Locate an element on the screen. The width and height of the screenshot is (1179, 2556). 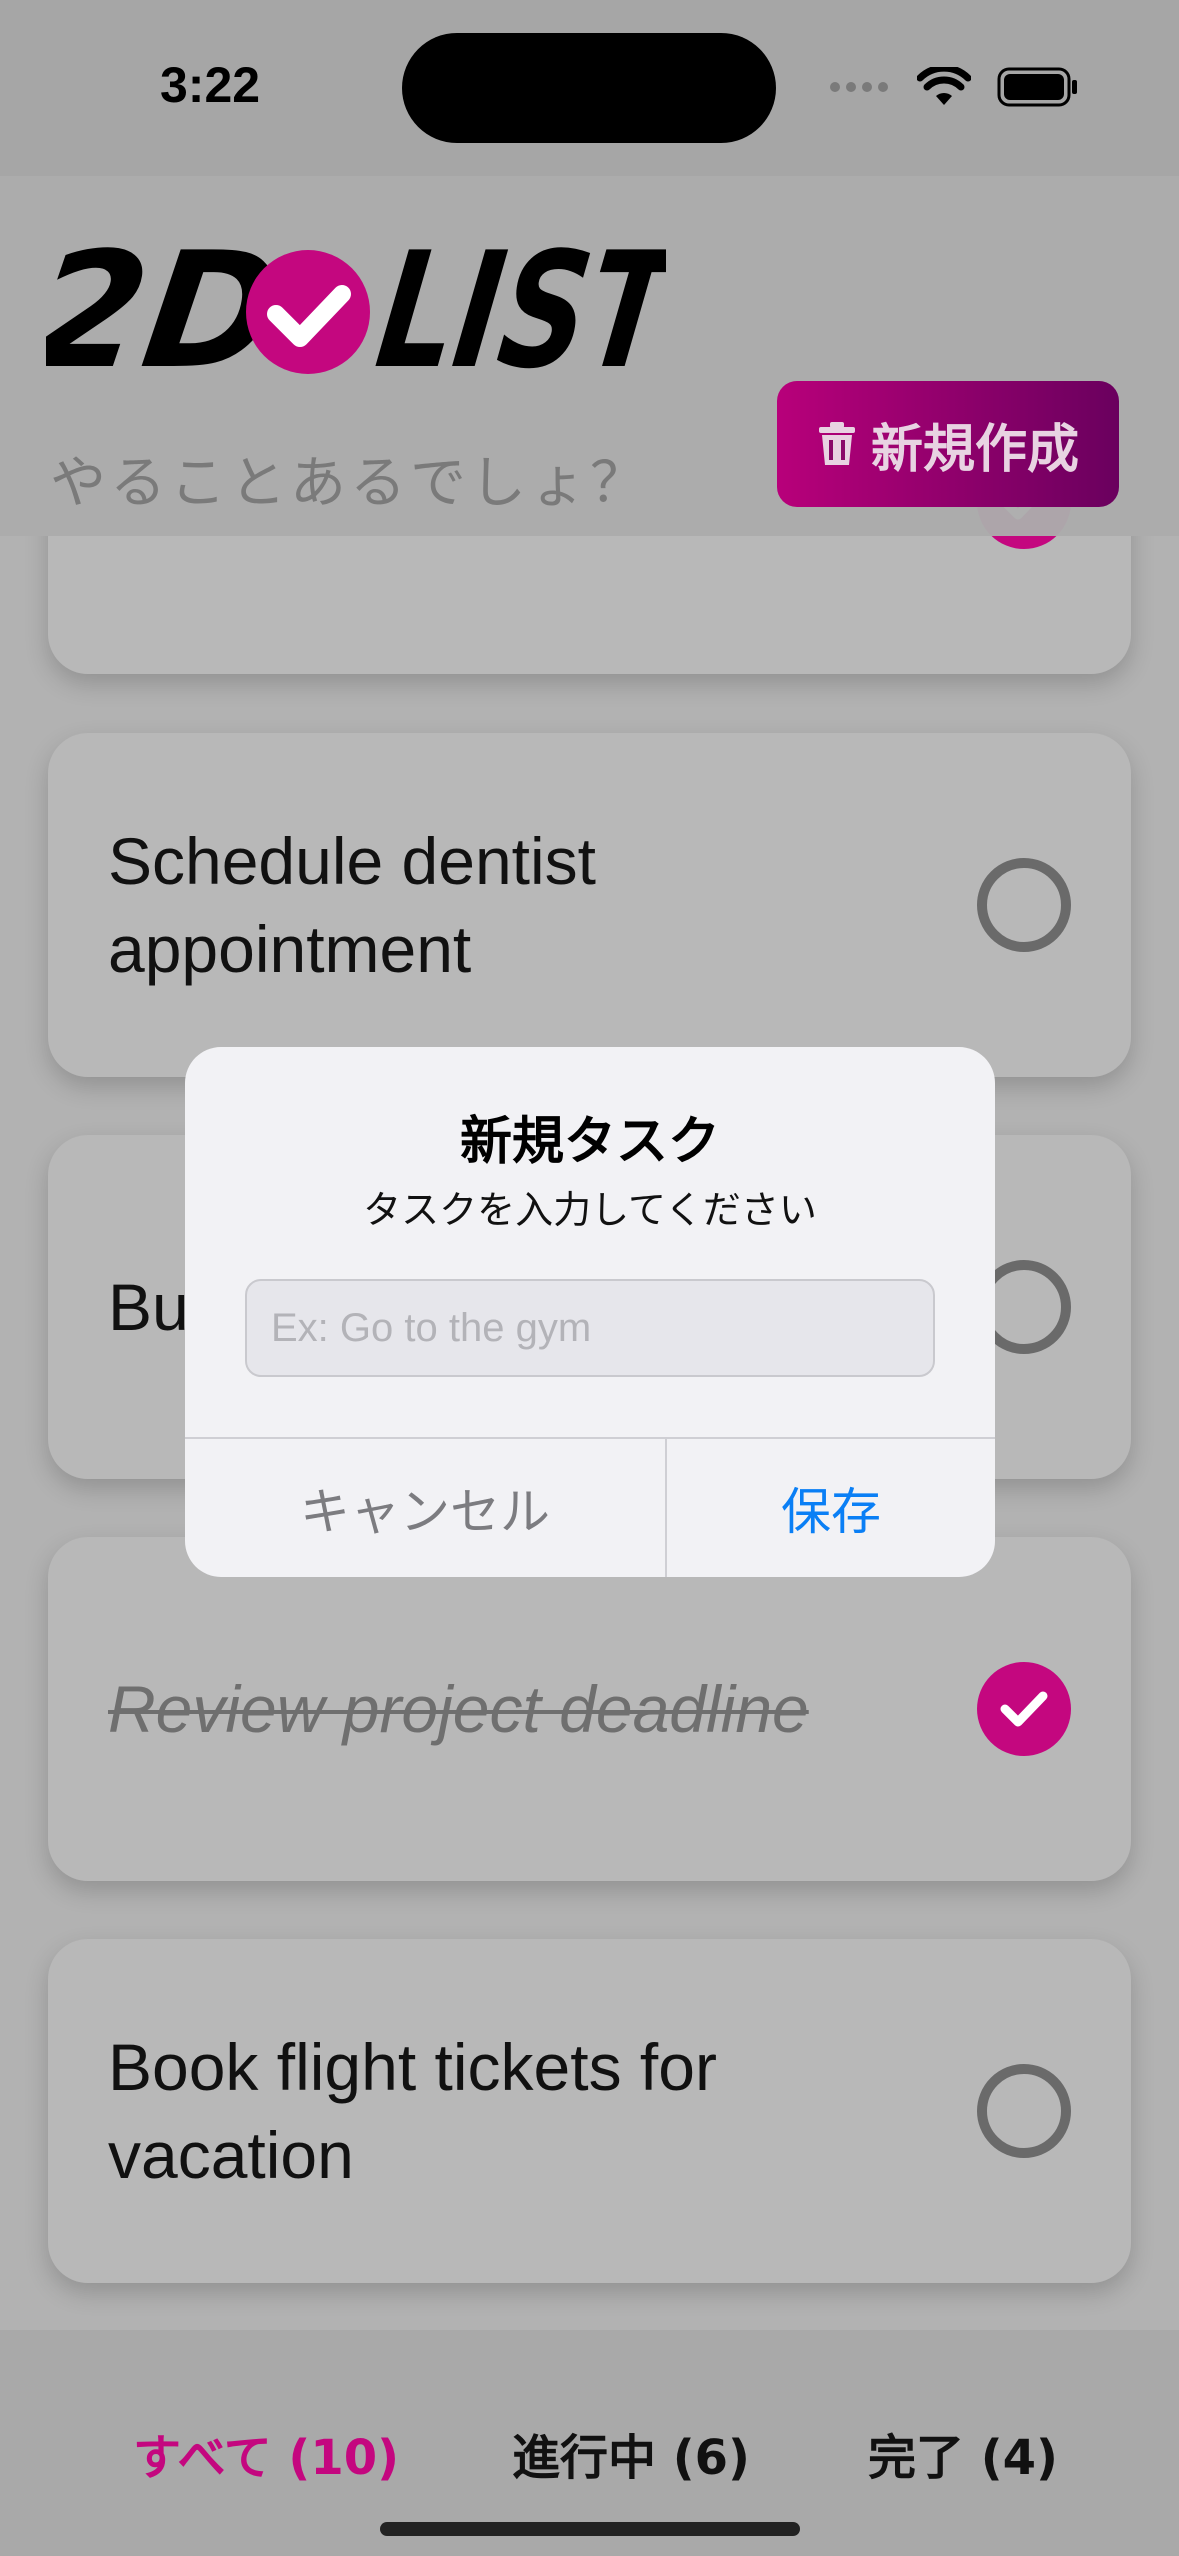
task-input is located at coordinates (590, 1328).